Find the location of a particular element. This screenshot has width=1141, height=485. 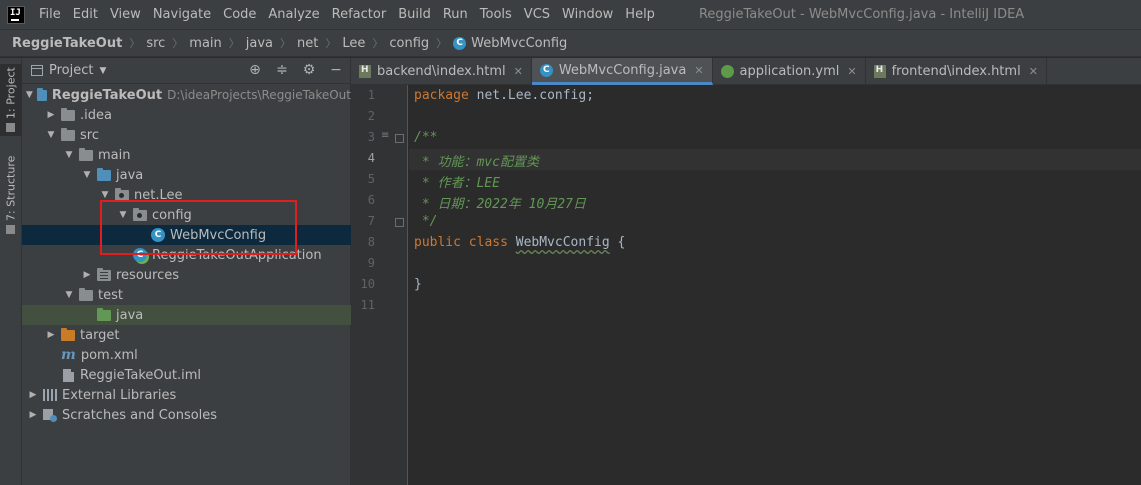

tree-item: ▼ java is located at coordinates (186, 175).